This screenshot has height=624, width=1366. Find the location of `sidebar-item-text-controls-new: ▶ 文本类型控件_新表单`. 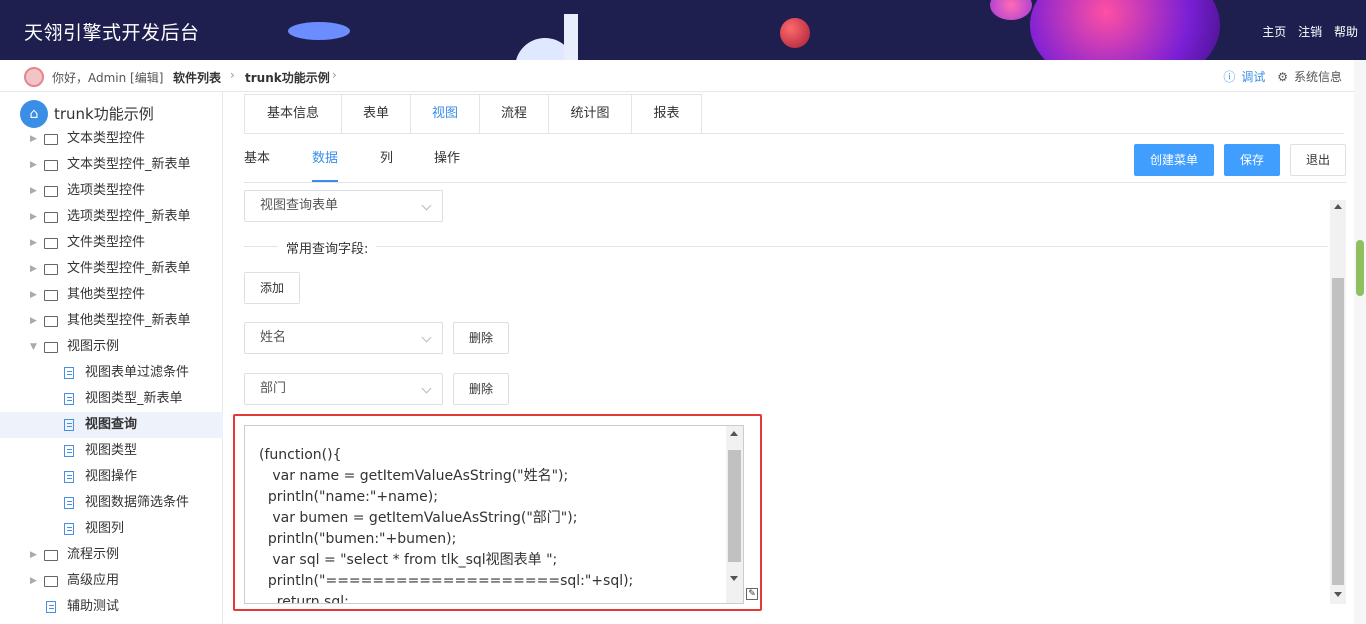

sidebar-item-text-controls-new: ▶ 文本类型控件_新表单 is located at coordinates (111, 165).